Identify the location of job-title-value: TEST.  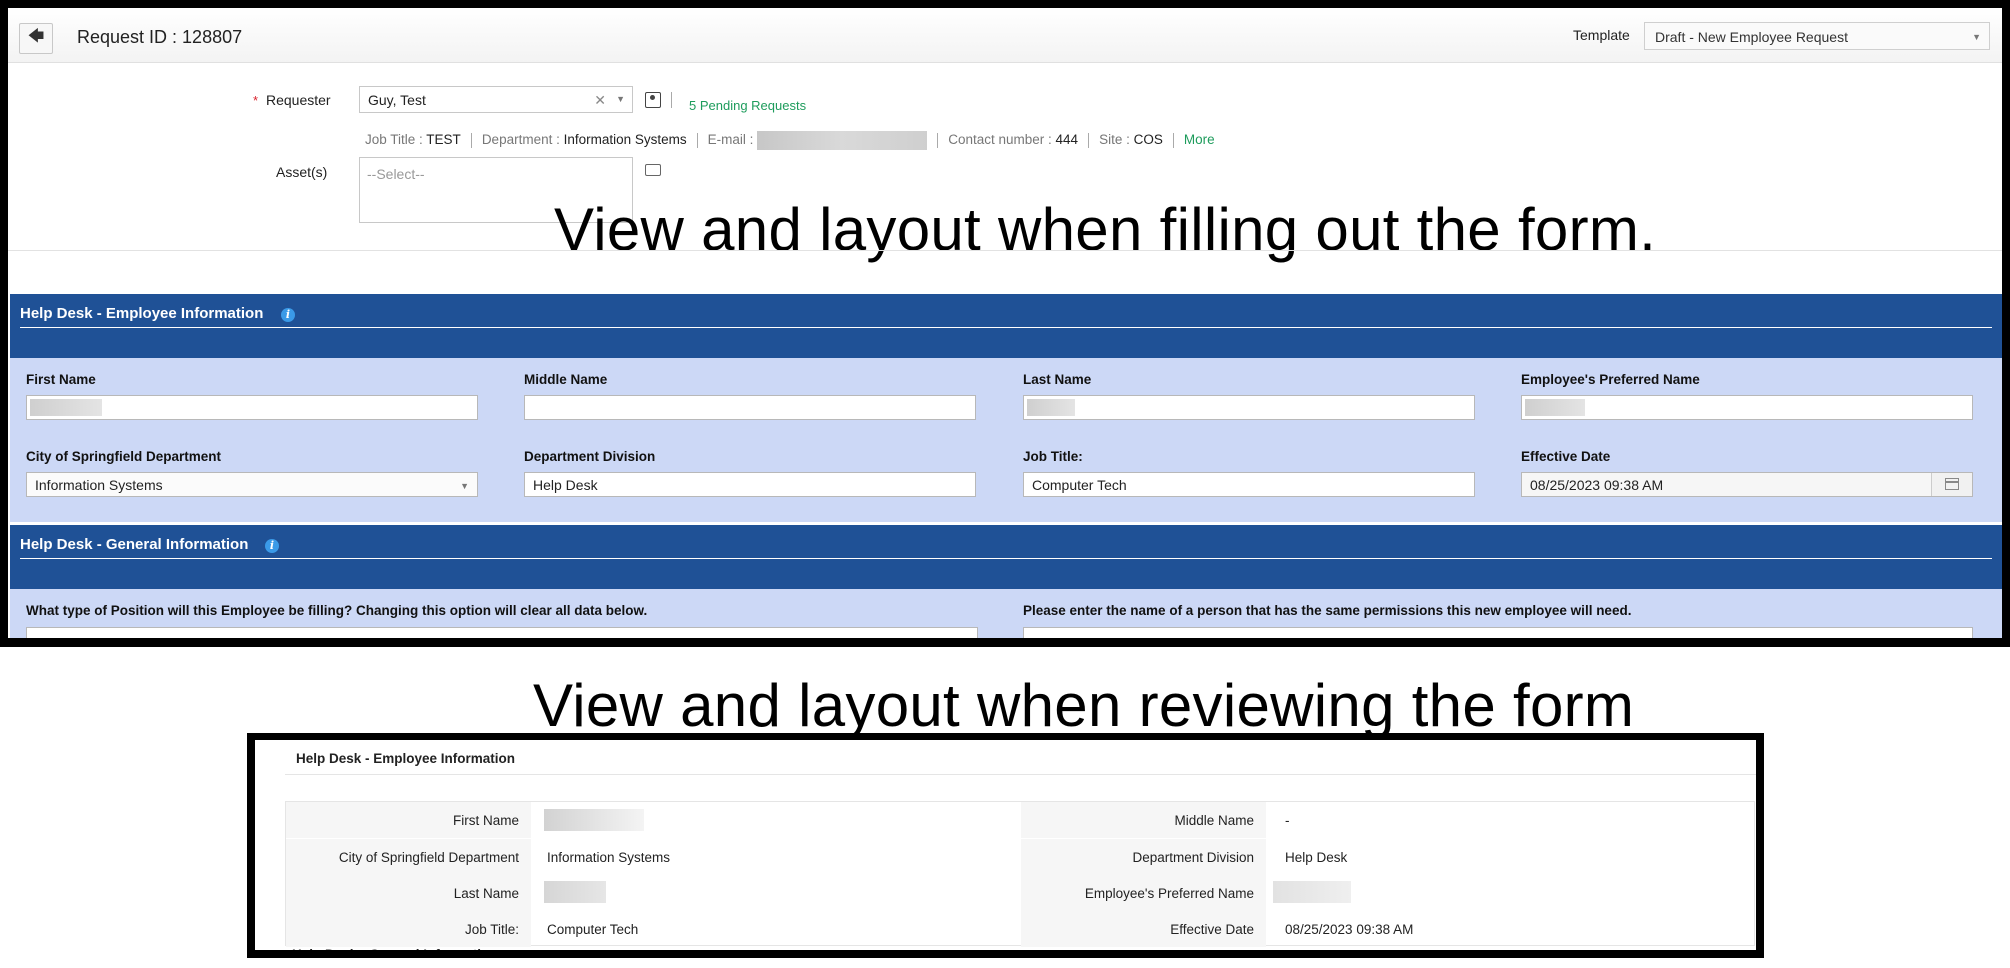
(443, 140).